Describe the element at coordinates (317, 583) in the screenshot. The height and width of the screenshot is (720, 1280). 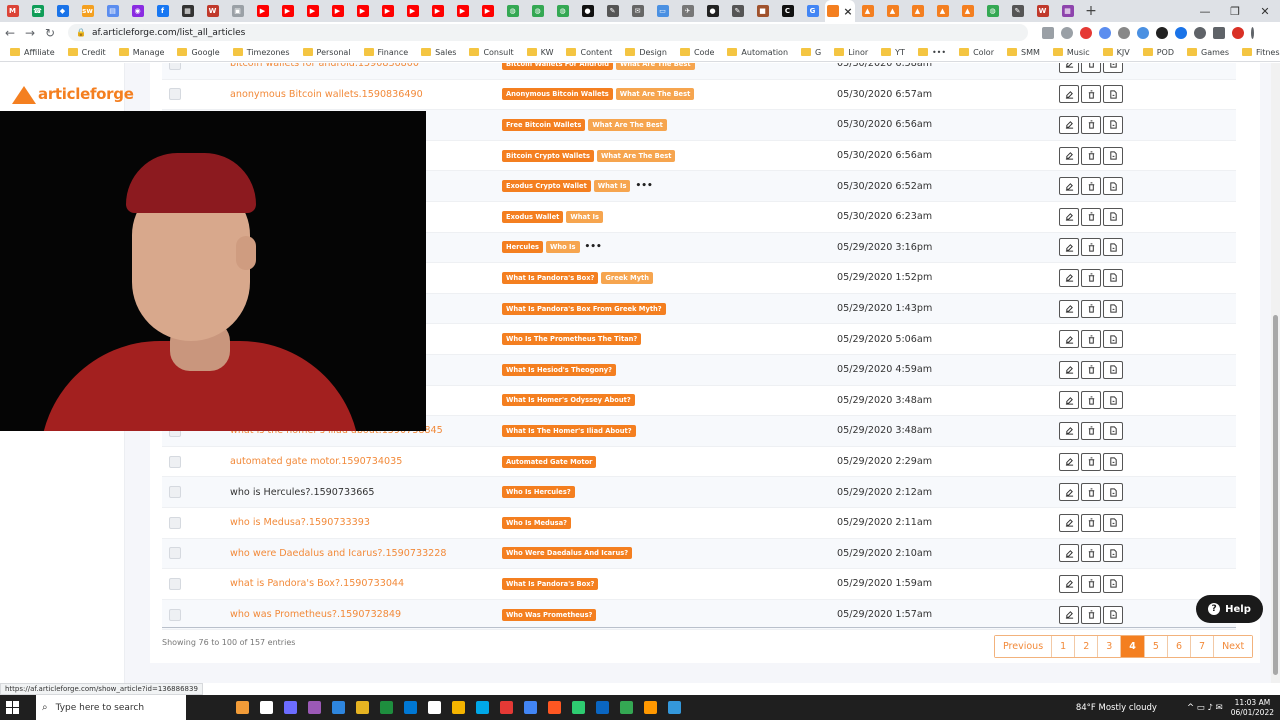
I see `article-title-link: what is Pandora's Box?.1590733044` at that location.